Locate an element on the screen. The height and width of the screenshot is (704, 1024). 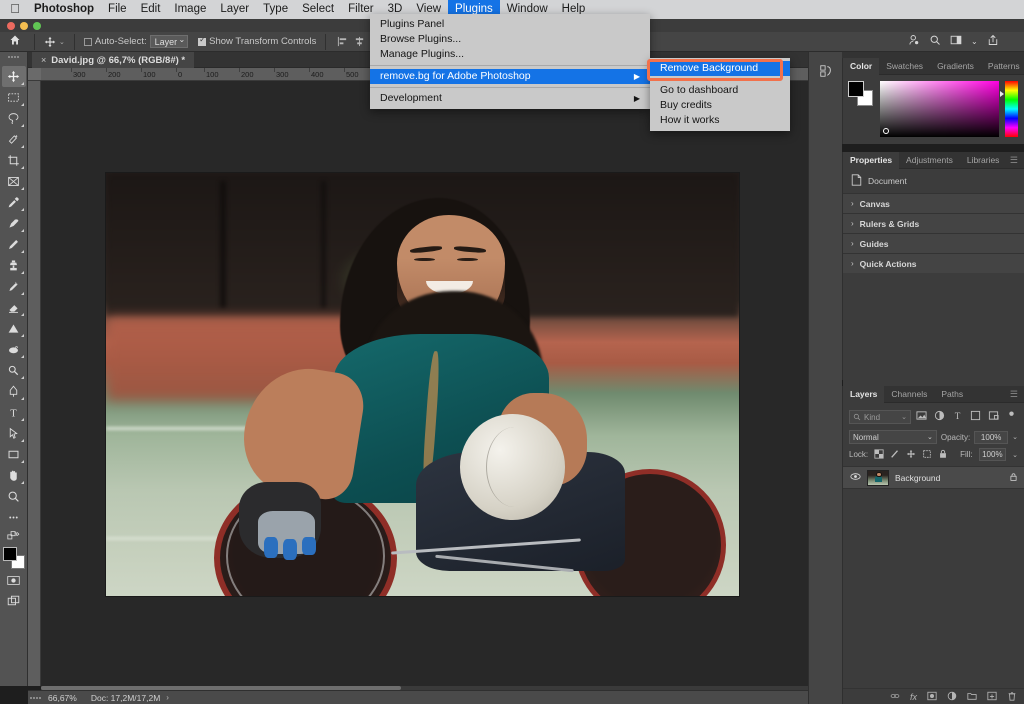
tool-lasso is located at coordinates (14, 118).